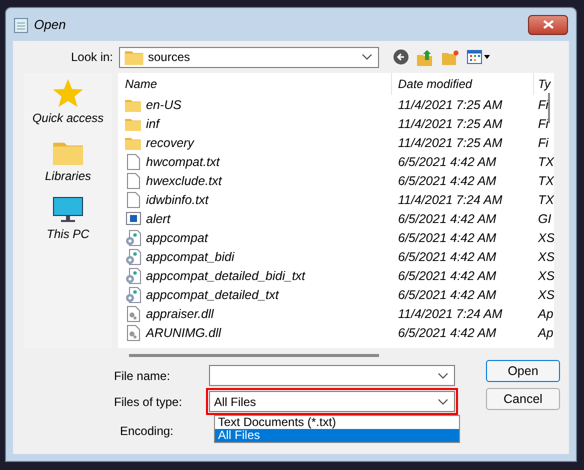 Image resolution: width=584 pixels, height=470 pixels. I want to click on file-name: en-US, so click(164, 105).